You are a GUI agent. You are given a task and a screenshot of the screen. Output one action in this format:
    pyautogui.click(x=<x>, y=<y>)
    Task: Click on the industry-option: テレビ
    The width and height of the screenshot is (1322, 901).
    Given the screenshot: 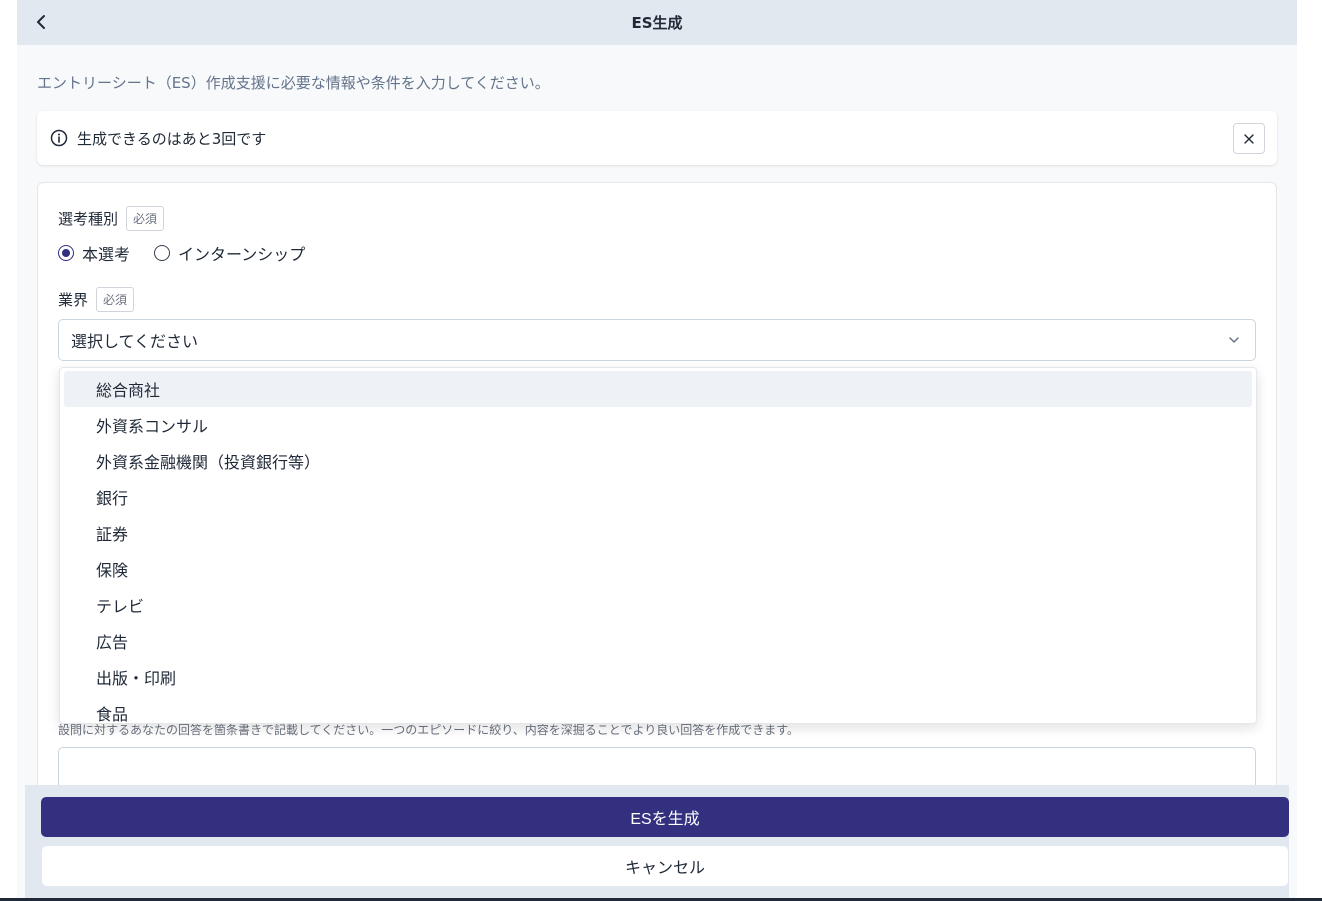 What is the action you would take?
    pyautogui.click(x=658, y=605)
    